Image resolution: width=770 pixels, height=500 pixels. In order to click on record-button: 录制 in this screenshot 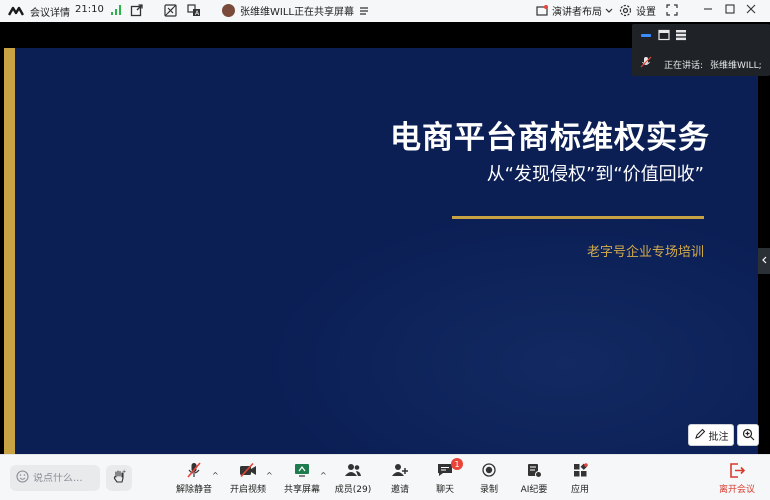, I will do `click(489, 479)`.